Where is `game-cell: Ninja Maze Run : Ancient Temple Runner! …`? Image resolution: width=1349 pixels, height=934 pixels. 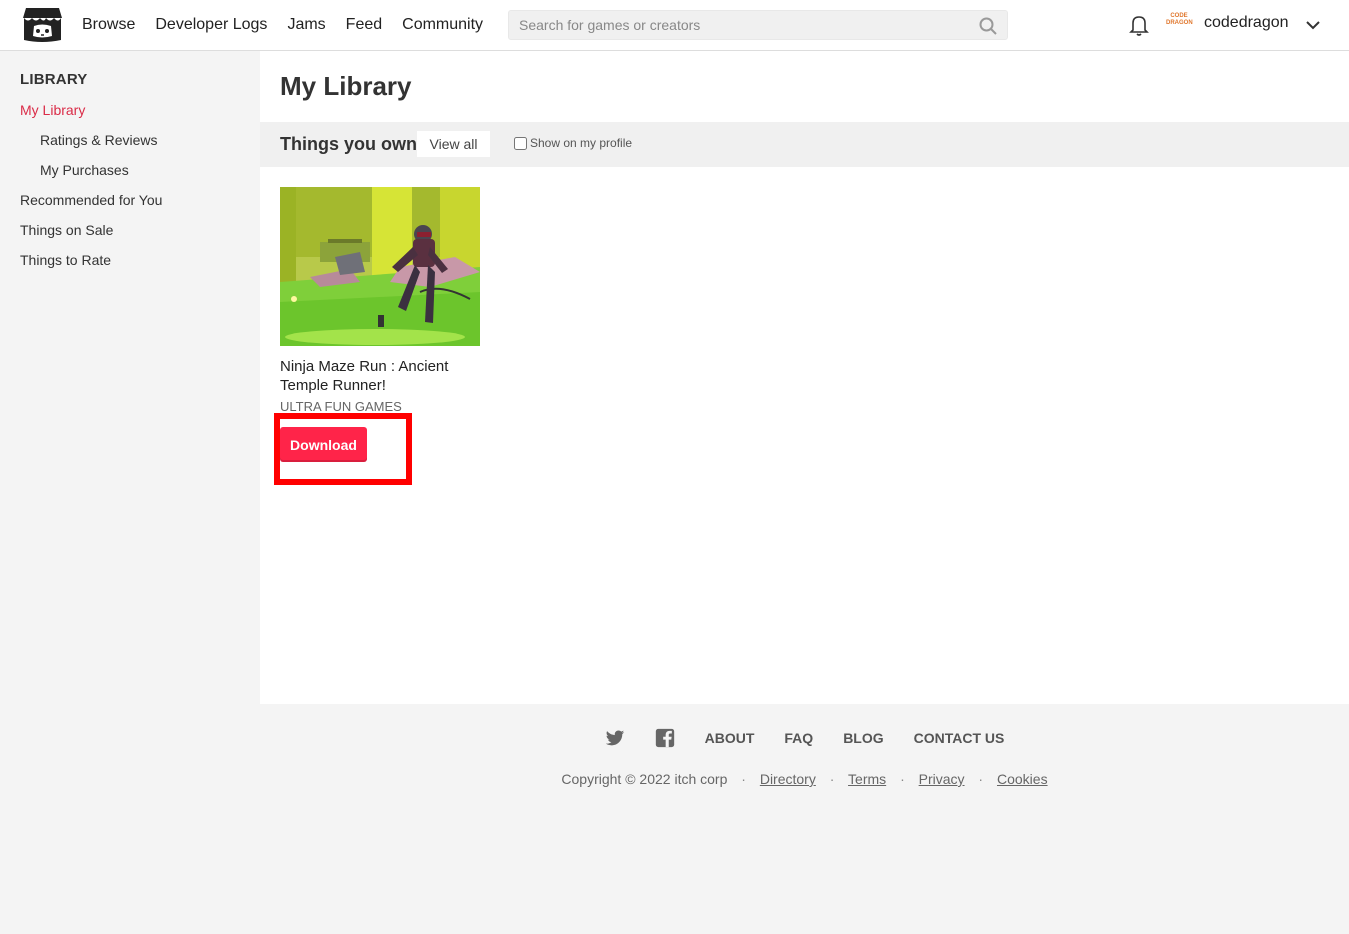
game-cell: Ninja Maze Run : Ancient Temple Runner! … is located at coordinates (377, 336).